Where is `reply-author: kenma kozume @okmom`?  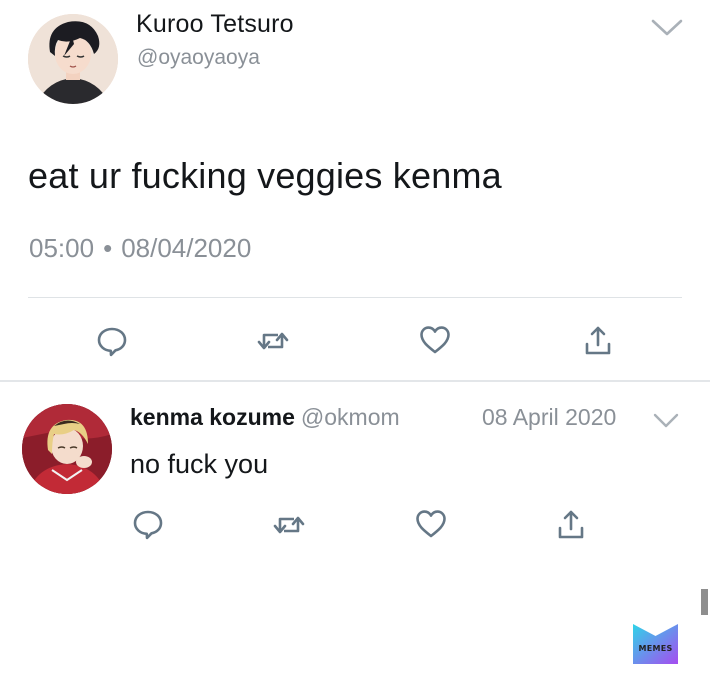
reply-author: kenma kozume @okmom is located at coordinates (265, 417).